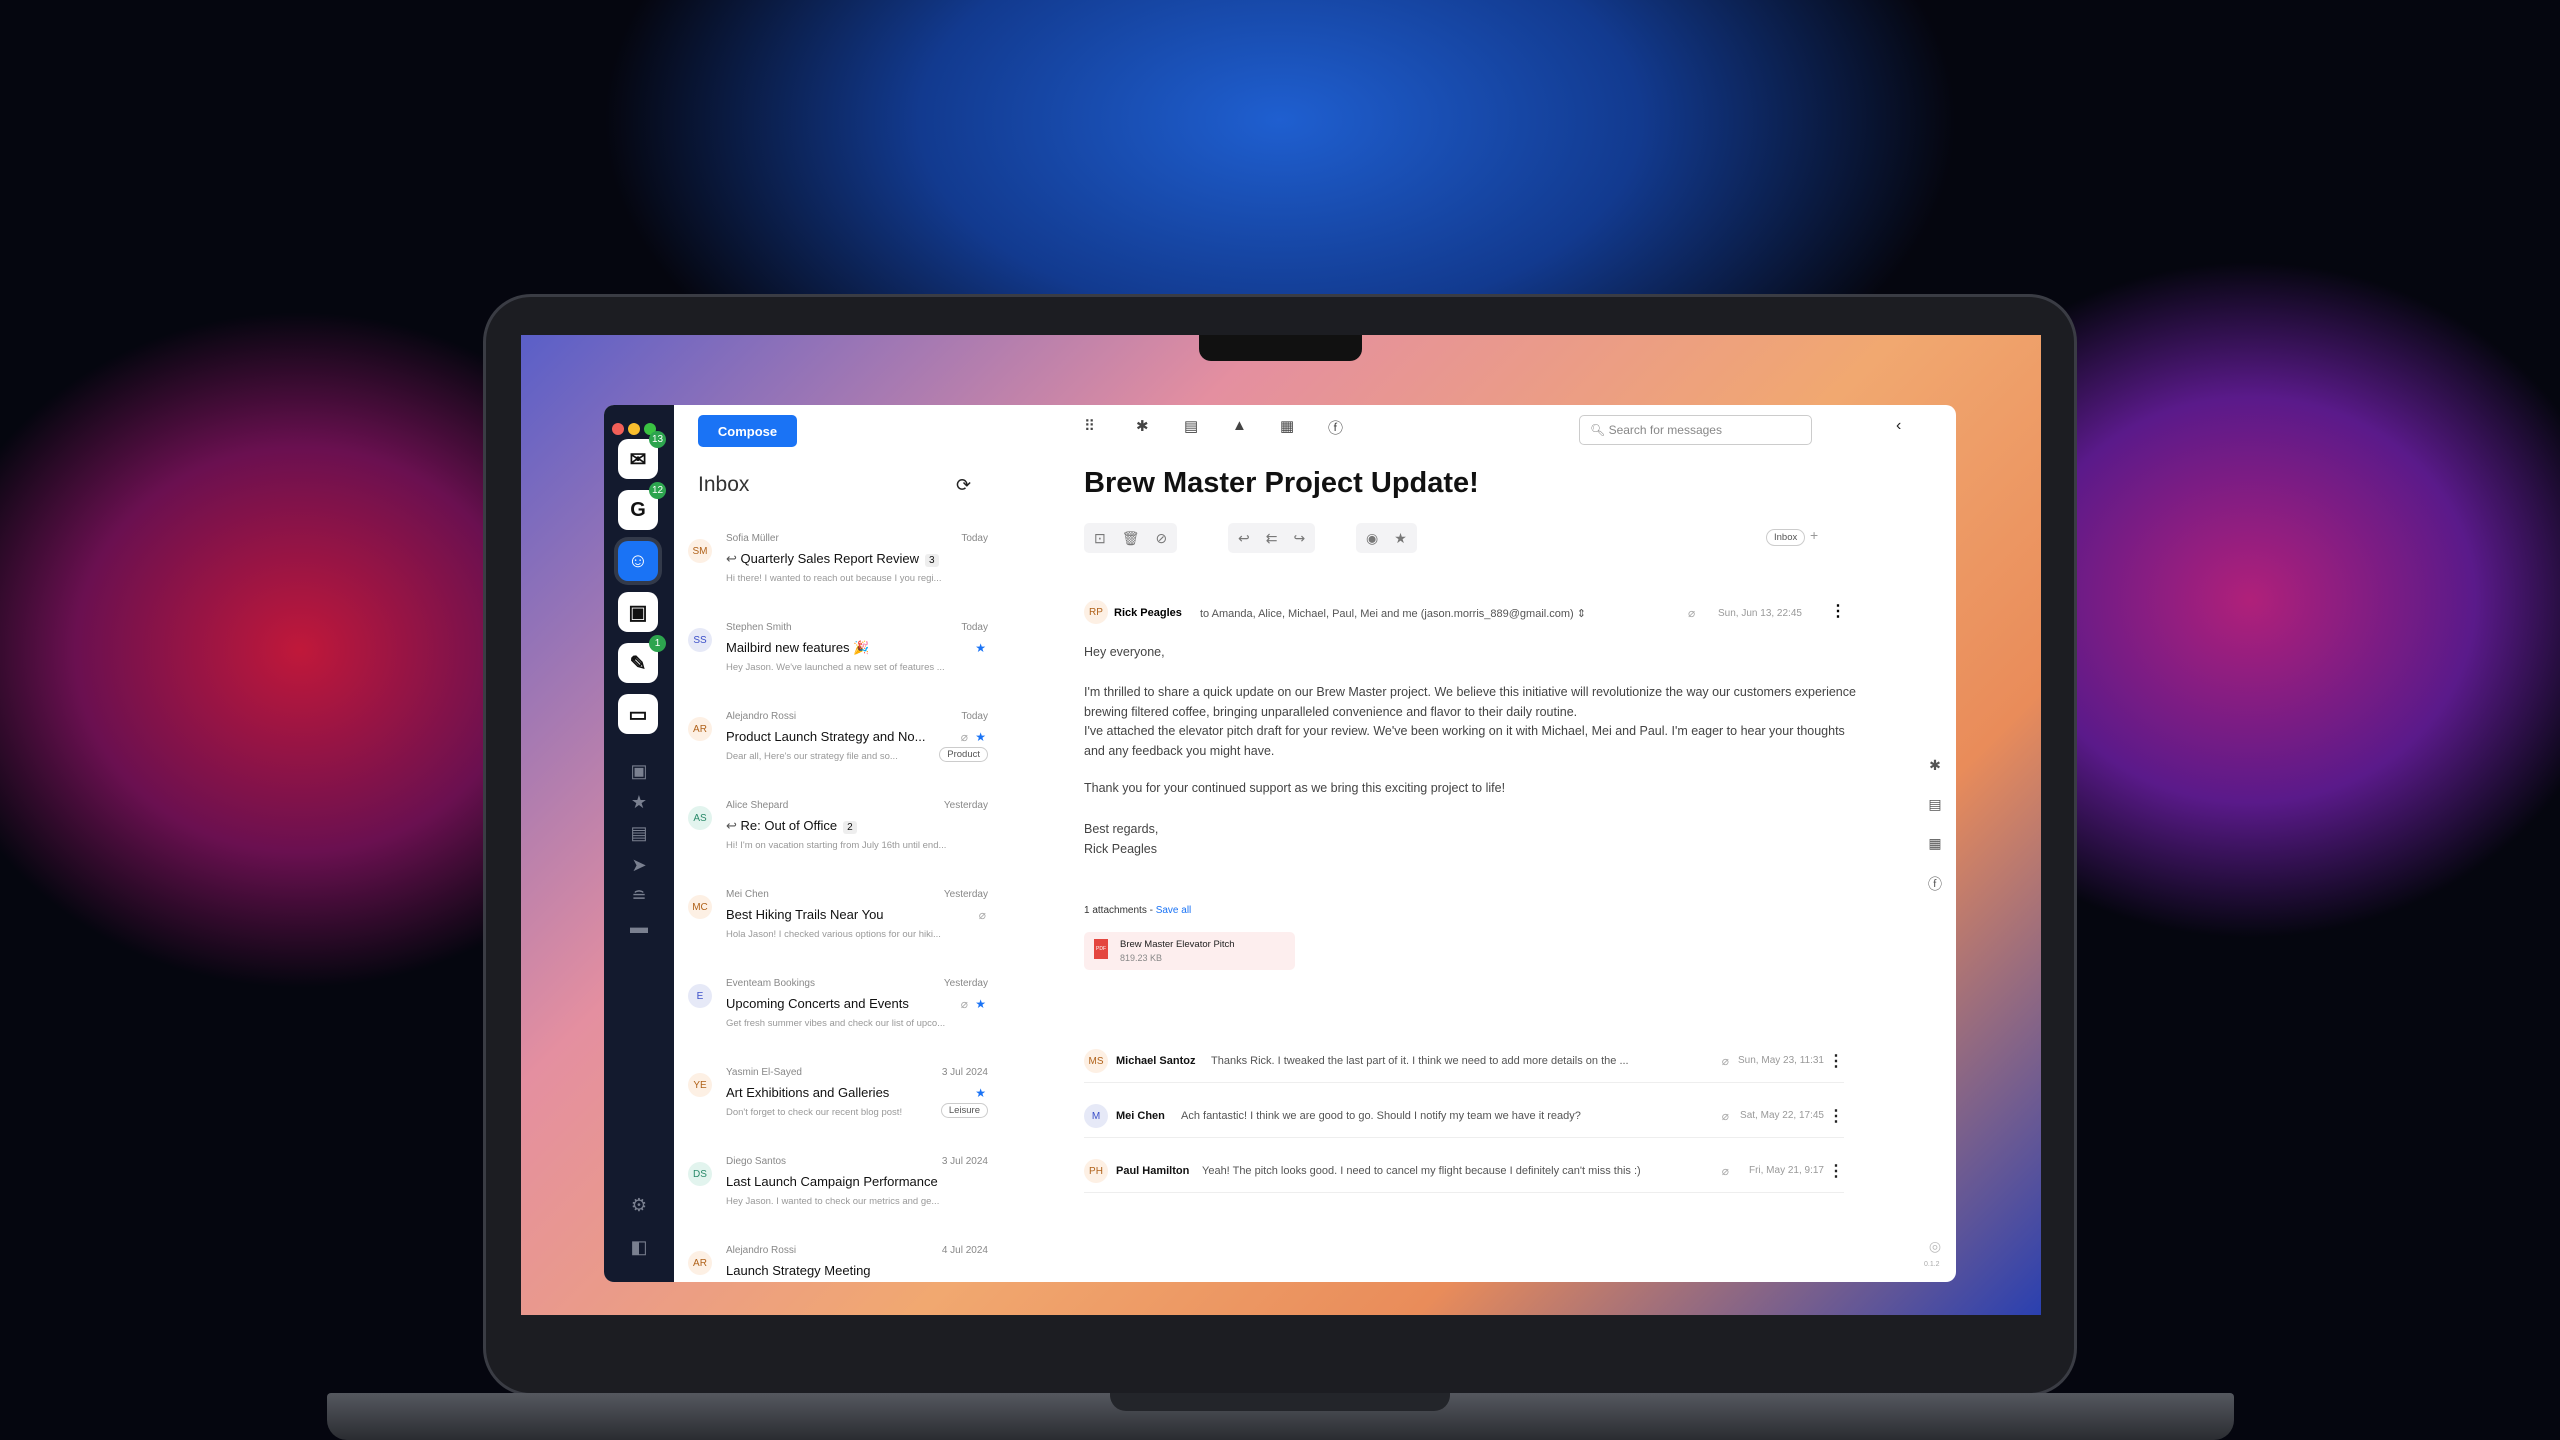 The height and width of the screenshot is (1440, 2560). What do you see at coordinates (1177, 944) in the screenshot?
I see `attachment-name: Brew Master Elevator Pitch` at bounding box center [1177, 944].